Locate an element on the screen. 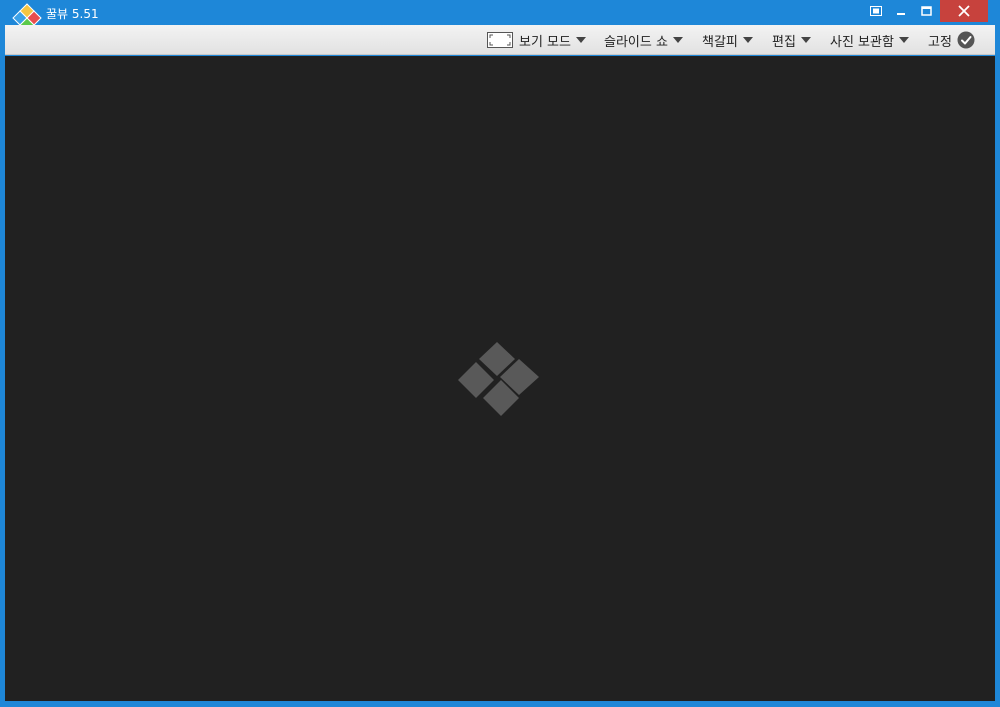 The image size is (1000, 707). menu-toolbar: 보기 모드 슬라이드 쇼 책갈피 편집 사진 보관함 고정 is located at coordinates (500, 40).